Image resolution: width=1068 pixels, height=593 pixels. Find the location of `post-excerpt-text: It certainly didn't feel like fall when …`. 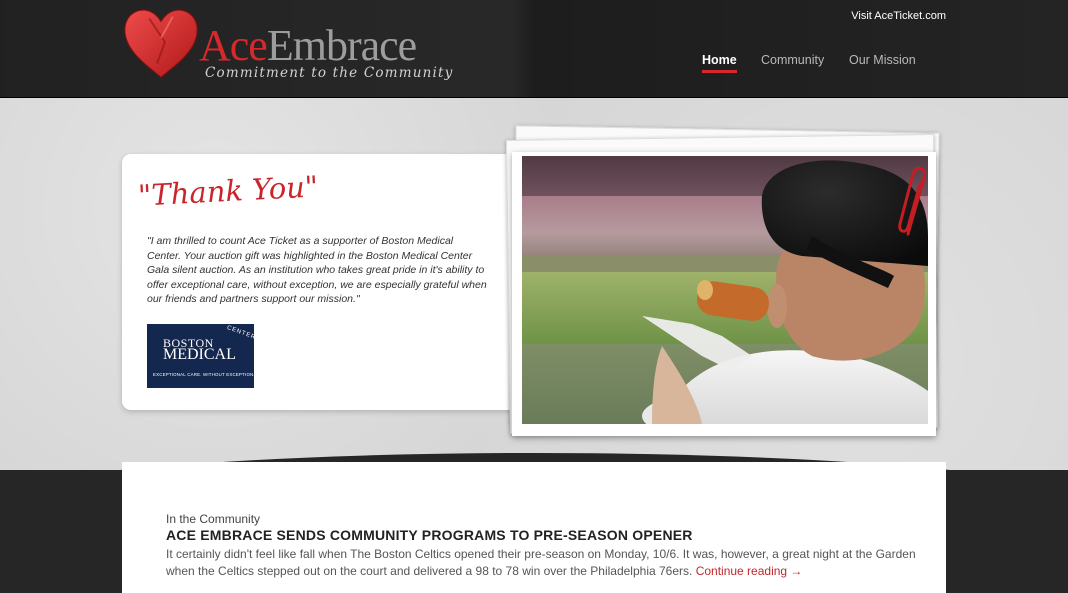

post-excerpt-text: It certainly didn't feel like fall when … is located at coordinates (541, 562).